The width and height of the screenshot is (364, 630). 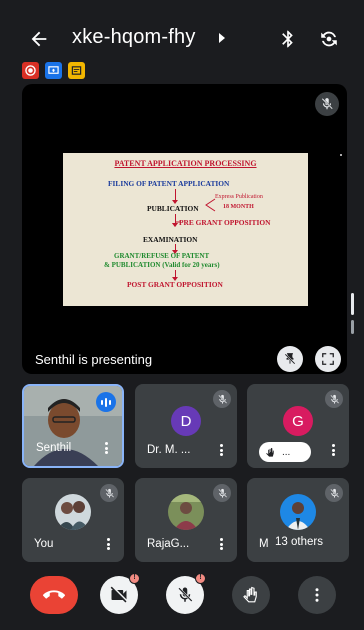 I want to click on hang-up-icon, so click(x=54, y=594).